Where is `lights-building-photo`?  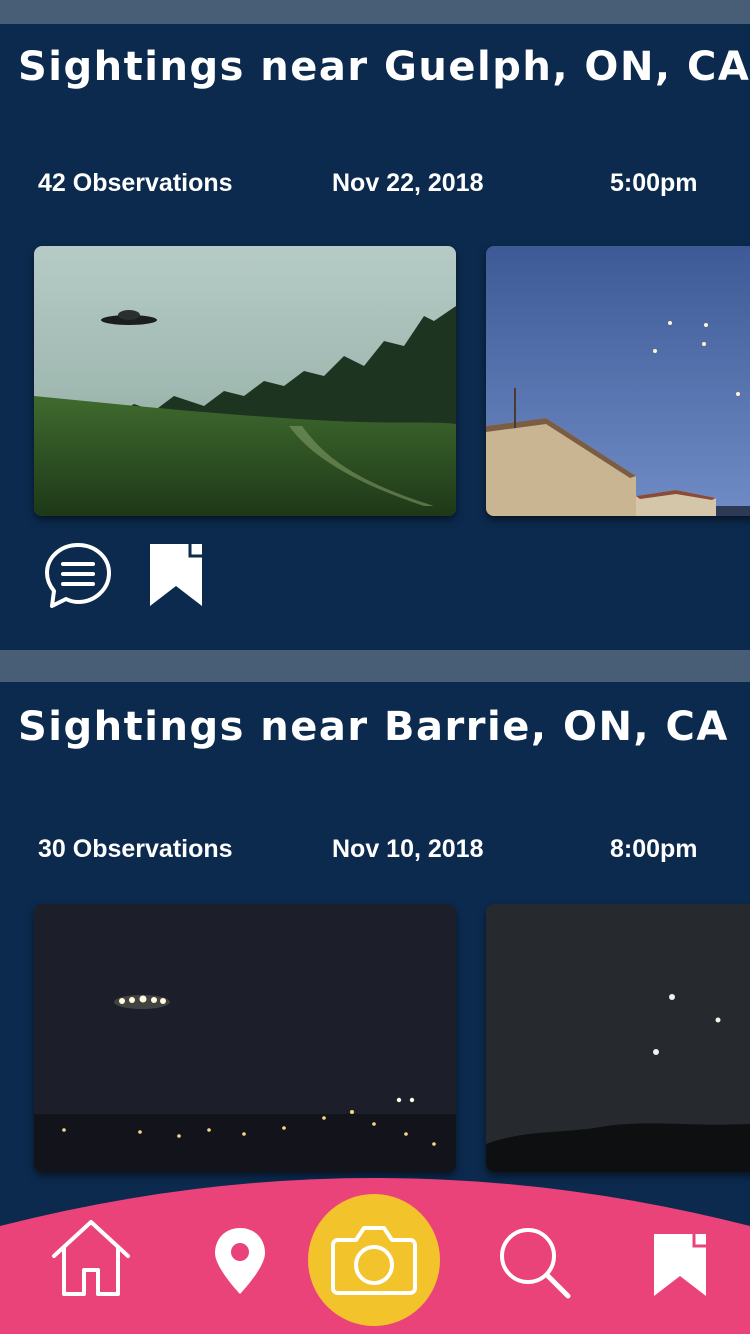
lights-building-photo is located at coordinates (618, 381).